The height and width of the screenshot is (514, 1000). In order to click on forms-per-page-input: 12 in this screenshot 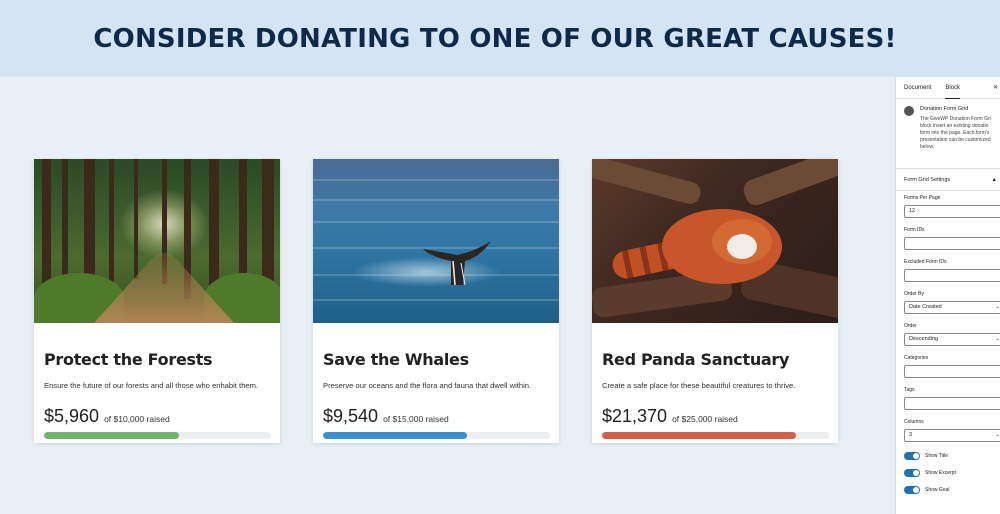, I will do `click(952, 211)`.